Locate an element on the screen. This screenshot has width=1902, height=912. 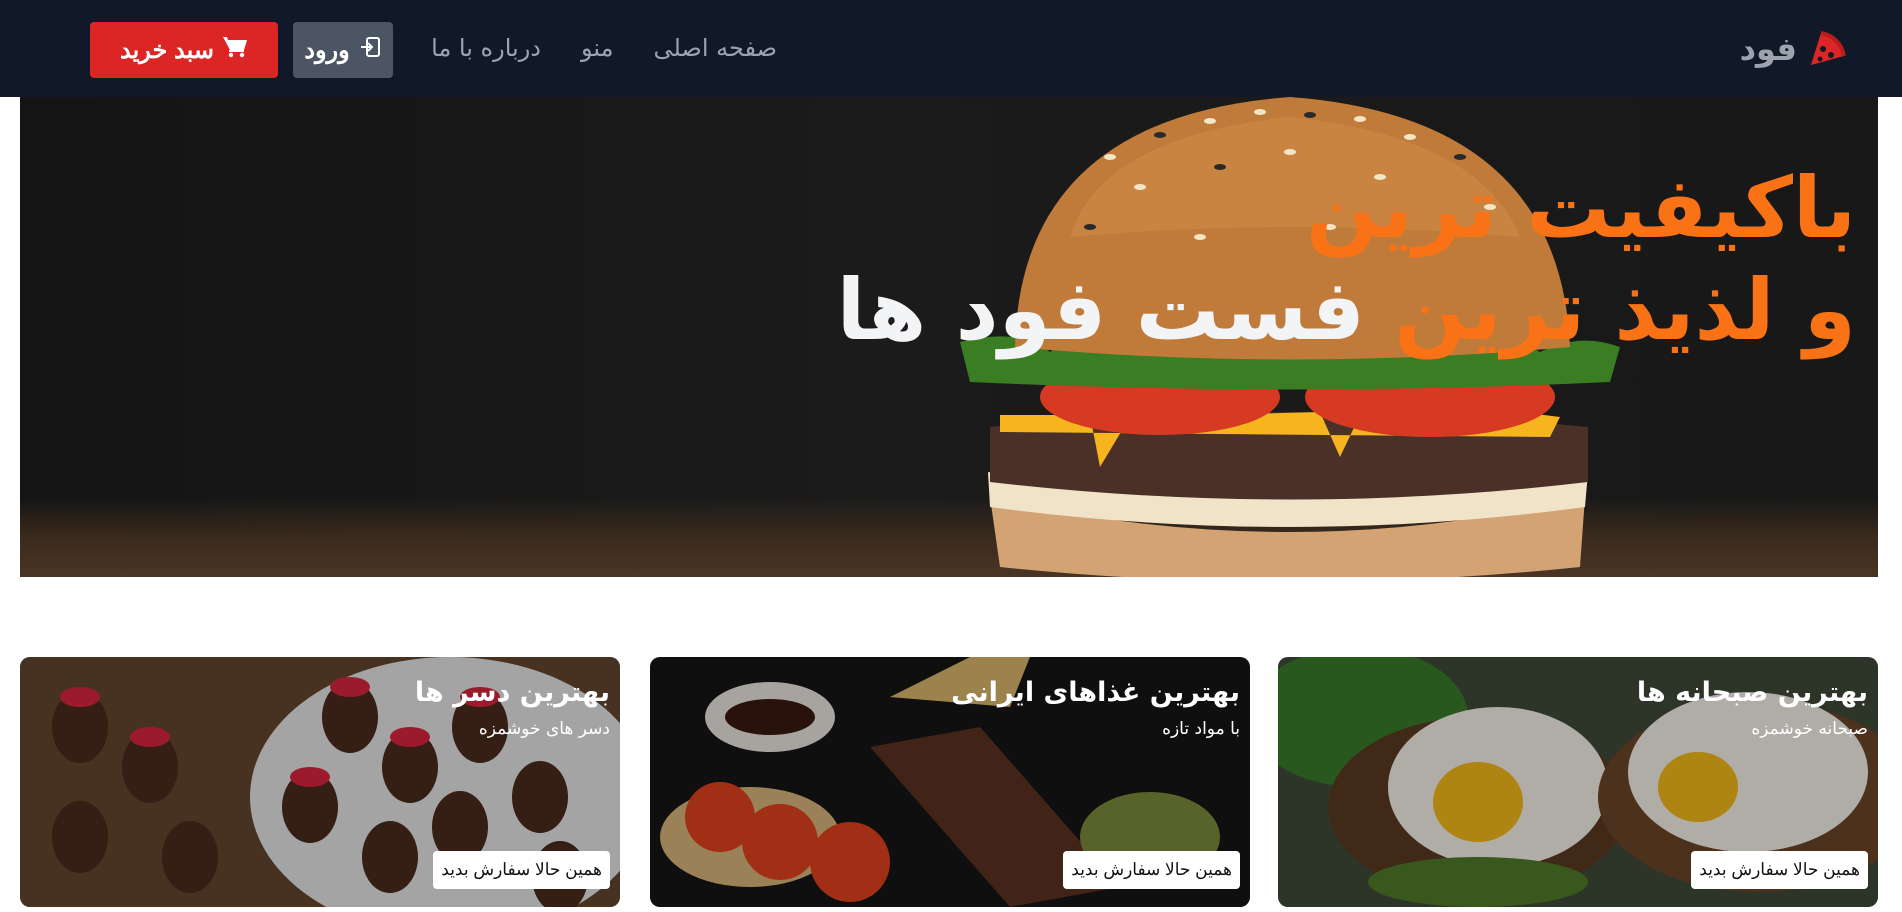
card-subtitle: دسر های خوشمزه is located at coordinates (544, 729).